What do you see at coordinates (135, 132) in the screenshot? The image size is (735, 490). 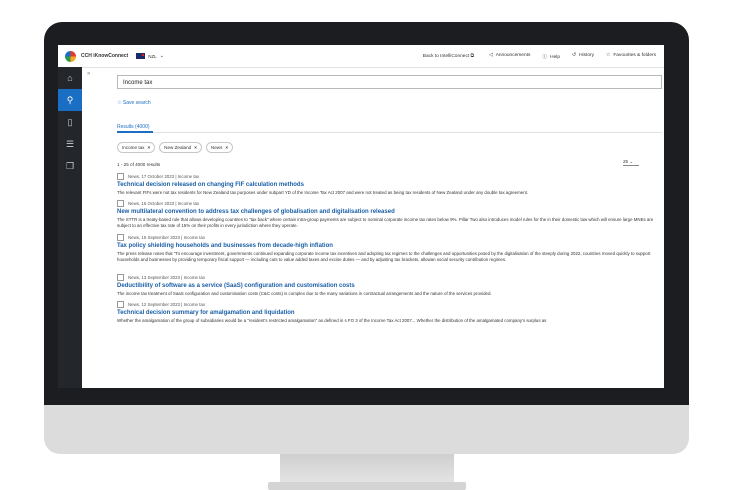 I see `active-tab-indicator` at bounding box center [135, 132].